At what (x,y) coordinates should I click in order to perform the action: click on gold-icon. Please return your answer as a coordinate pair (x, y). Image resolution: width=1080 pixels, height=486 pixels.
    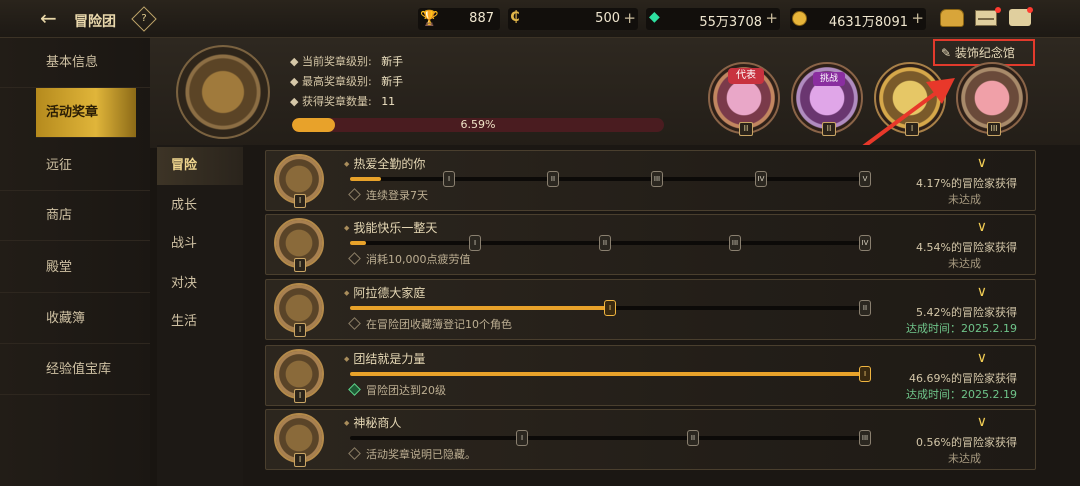
    Looking at the image, I should click on (799, 18).